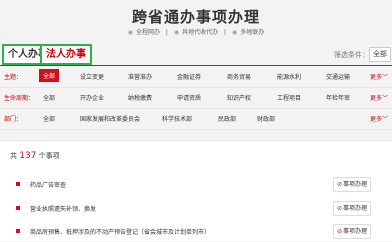 The height and width of the screenshot is (242, 392). I want to click on subtitle-item: 多地联办, so click(252, 32).